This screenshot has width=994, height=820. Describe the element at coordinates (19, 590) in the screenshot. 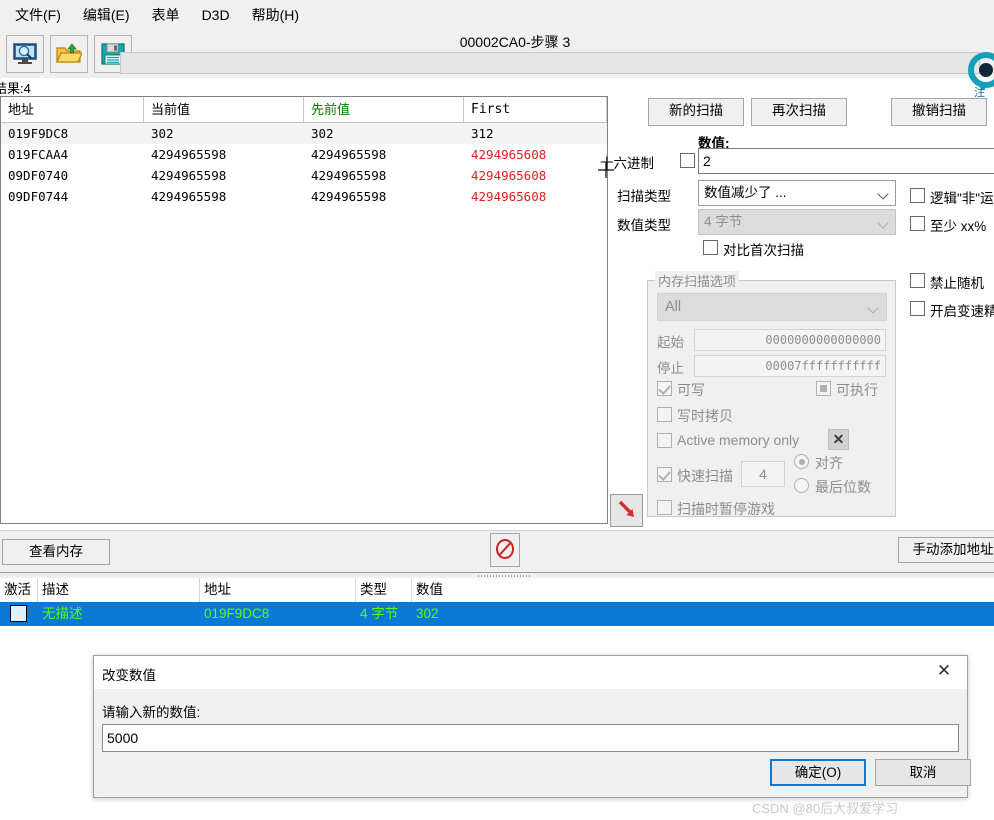

I see `column-header-active: 激活` at that location.